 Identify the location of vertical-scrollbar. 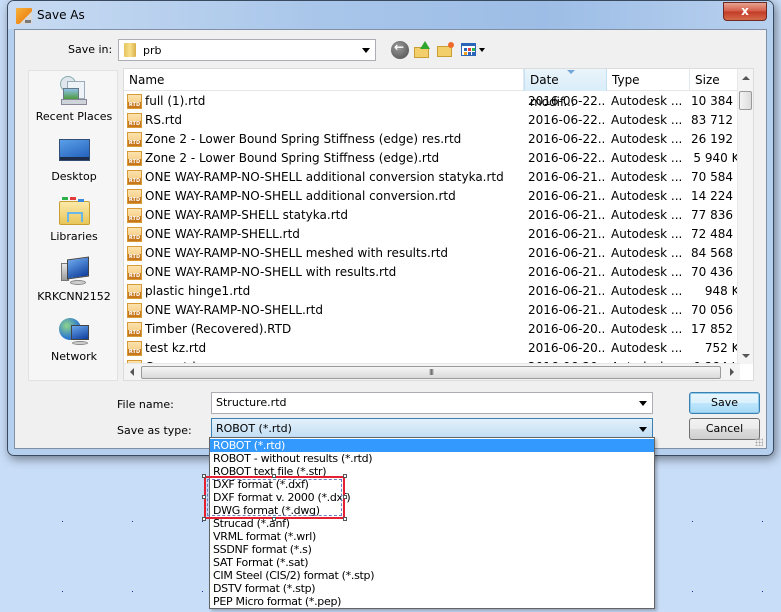
(745, 216).